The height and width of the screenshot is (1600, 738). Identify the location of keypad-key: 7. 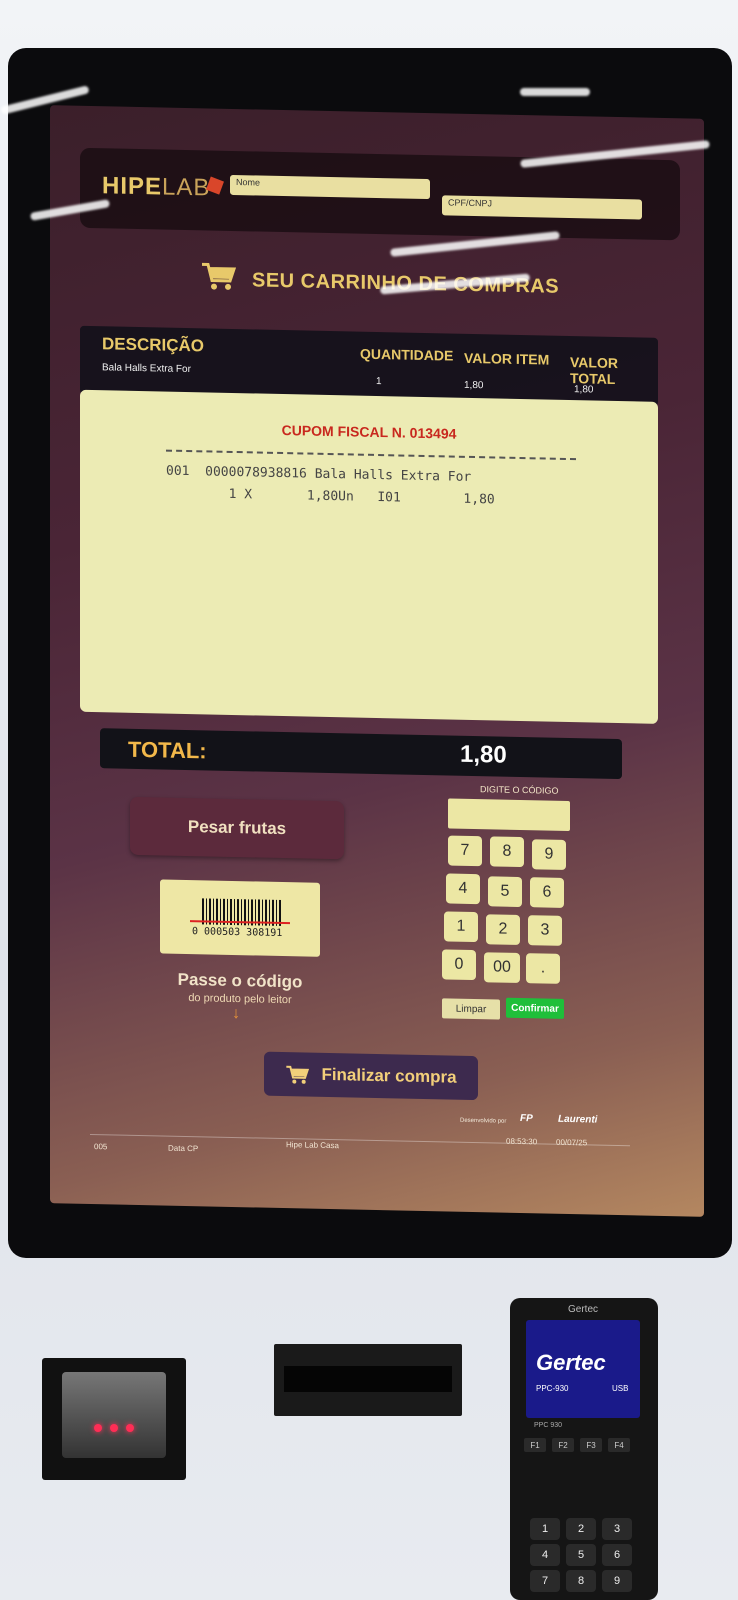
(465, 851).